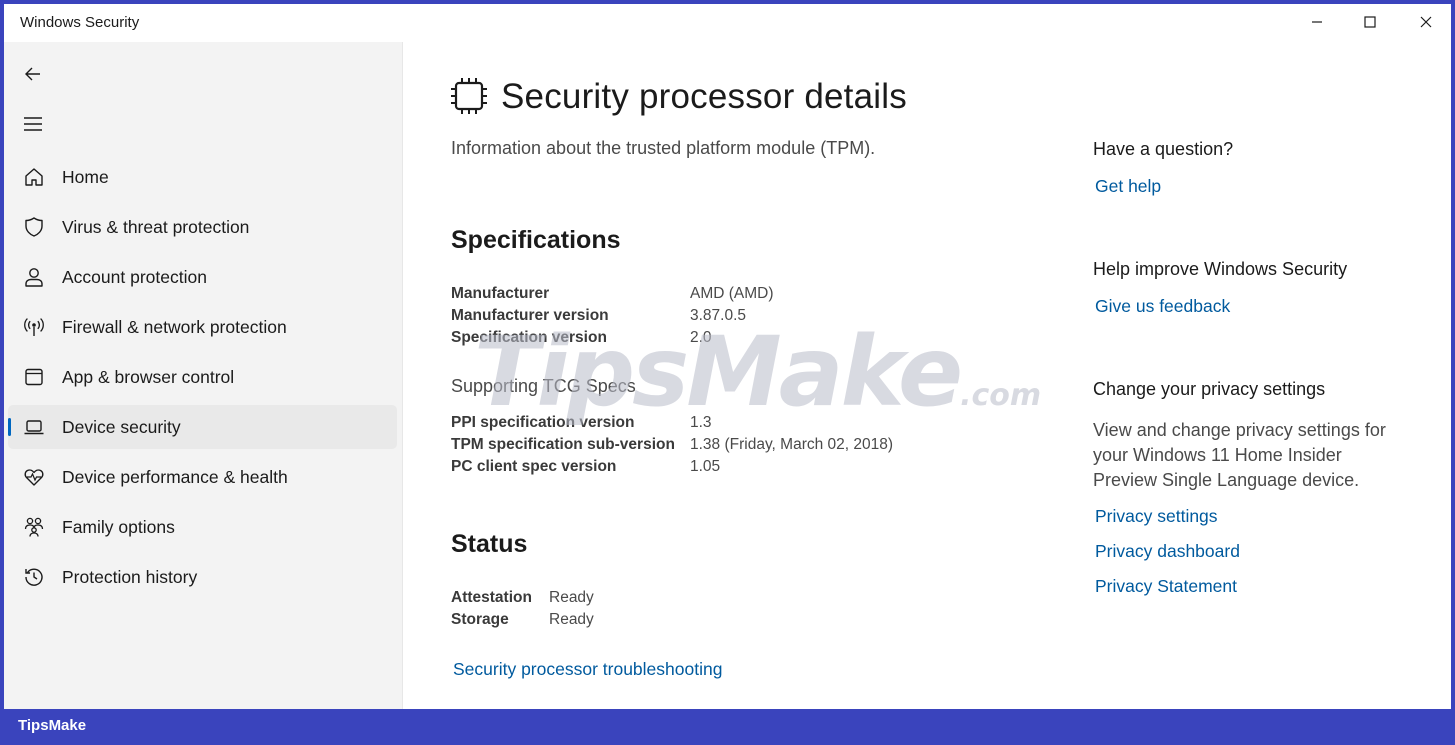 The image size is (1455, 745). I want to click on antenna-icon, so click(34, 327).